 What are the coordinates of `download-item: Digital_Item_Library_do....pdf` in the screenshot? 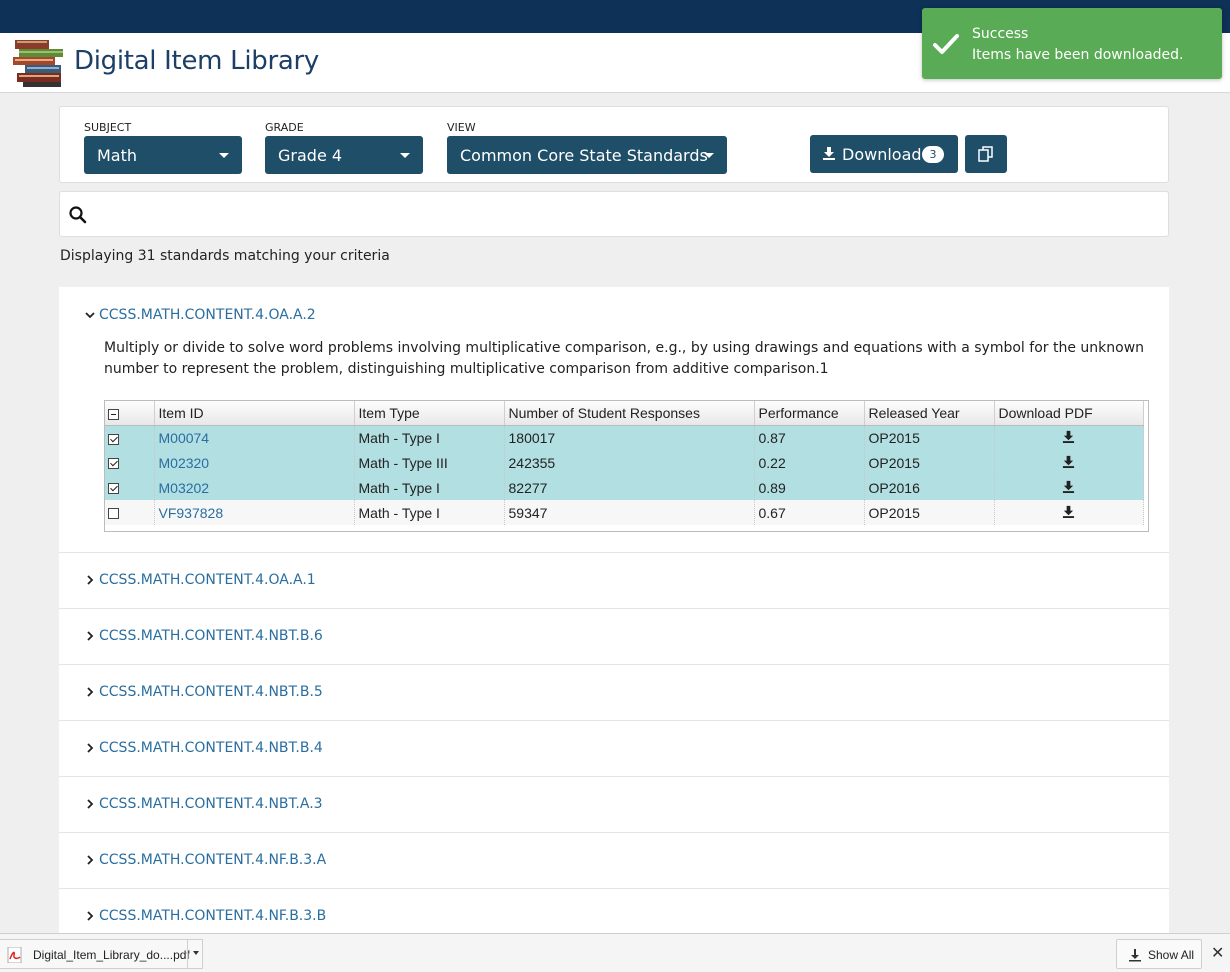 It's located at (101, 954).